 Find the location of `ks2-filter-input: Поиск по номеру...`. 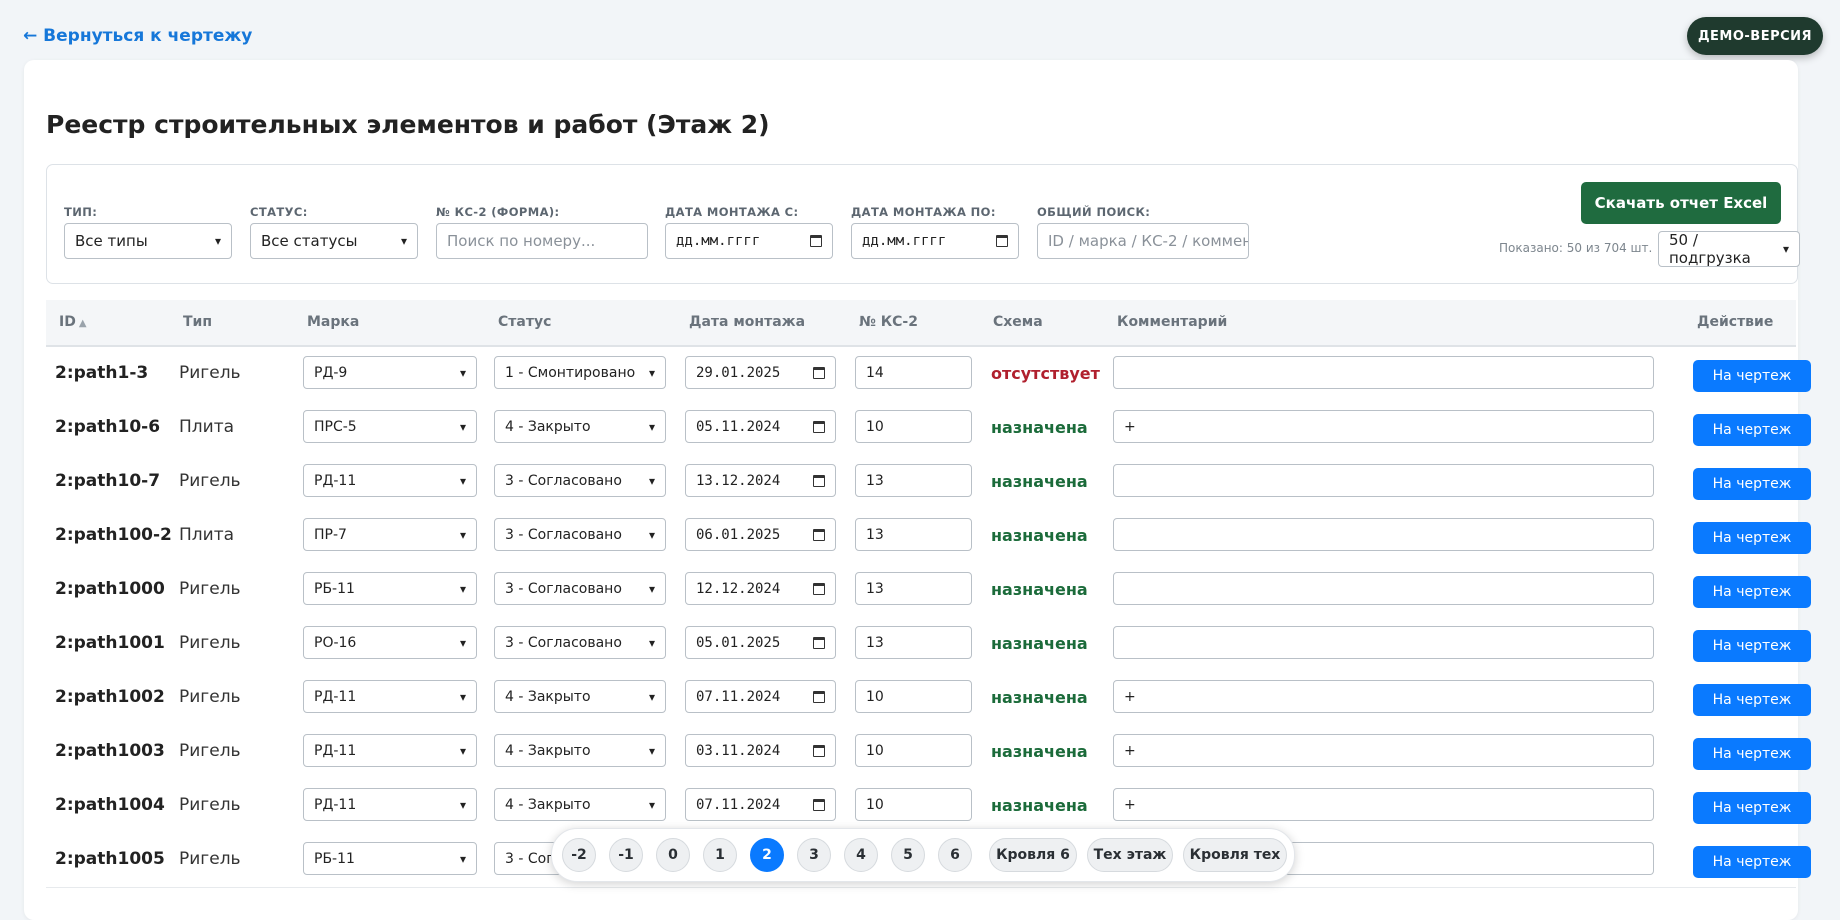

ks2-filter-input: Поиск по номеру... is located at coordinates (542, 241).